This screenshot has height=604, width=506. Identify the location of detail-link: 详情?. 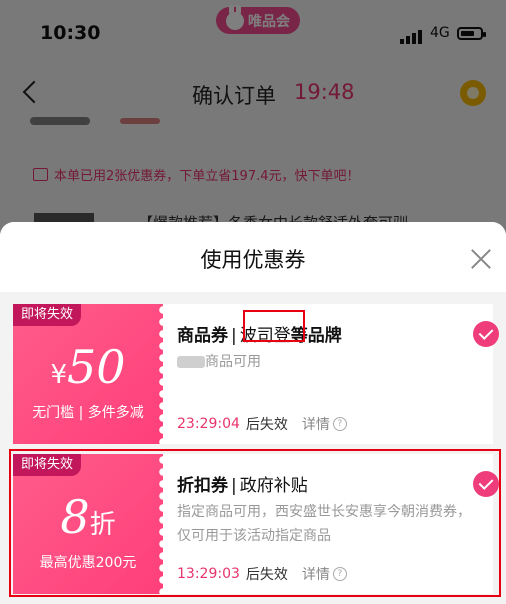
(324, 424).